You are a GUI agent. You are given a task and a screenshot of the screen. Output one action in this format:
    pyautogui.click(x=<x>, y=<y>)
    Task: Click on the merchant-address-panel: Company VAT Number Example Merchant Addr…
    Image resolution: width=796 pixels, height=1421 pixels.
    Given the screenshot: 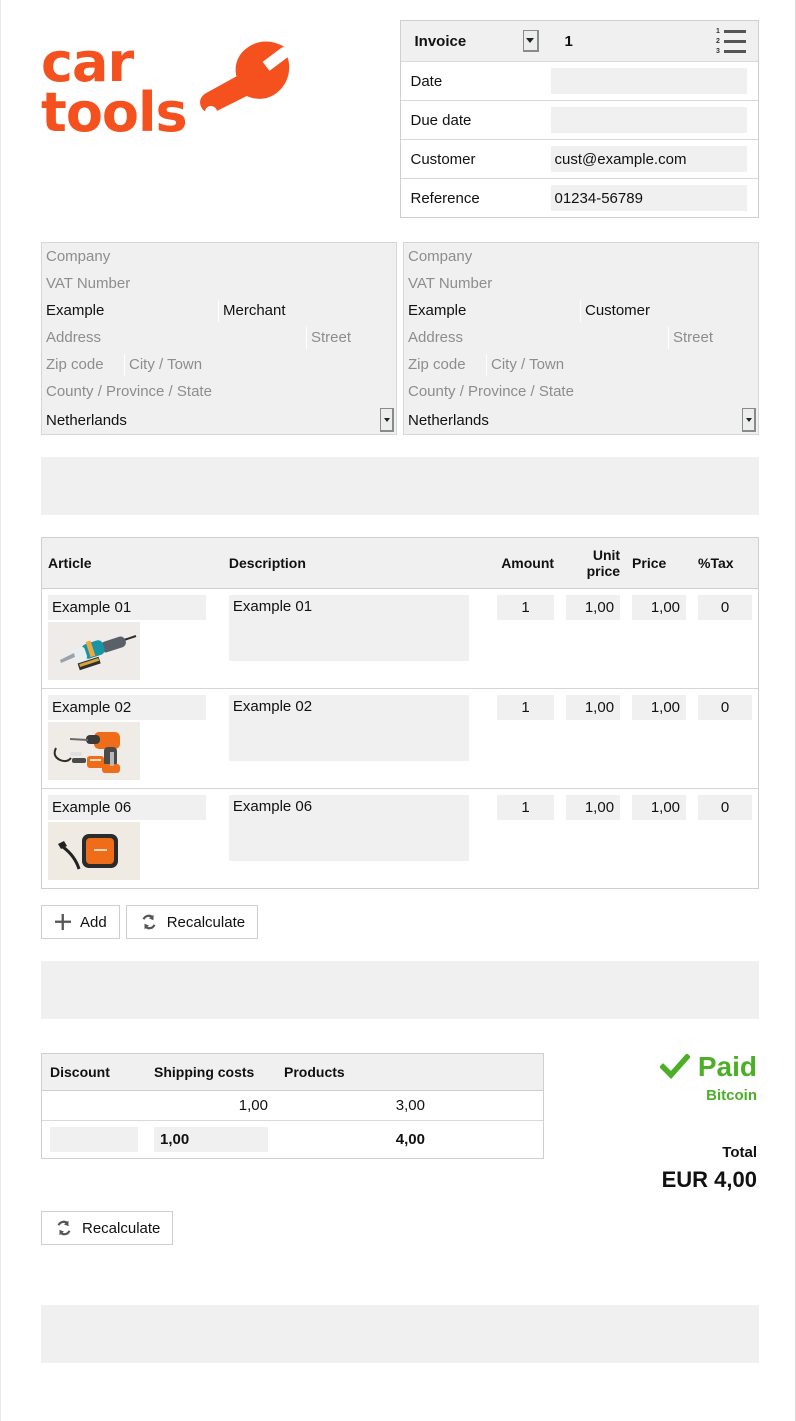 What is the action you would take?
    pyautogui.click(x=219, y=338)
    